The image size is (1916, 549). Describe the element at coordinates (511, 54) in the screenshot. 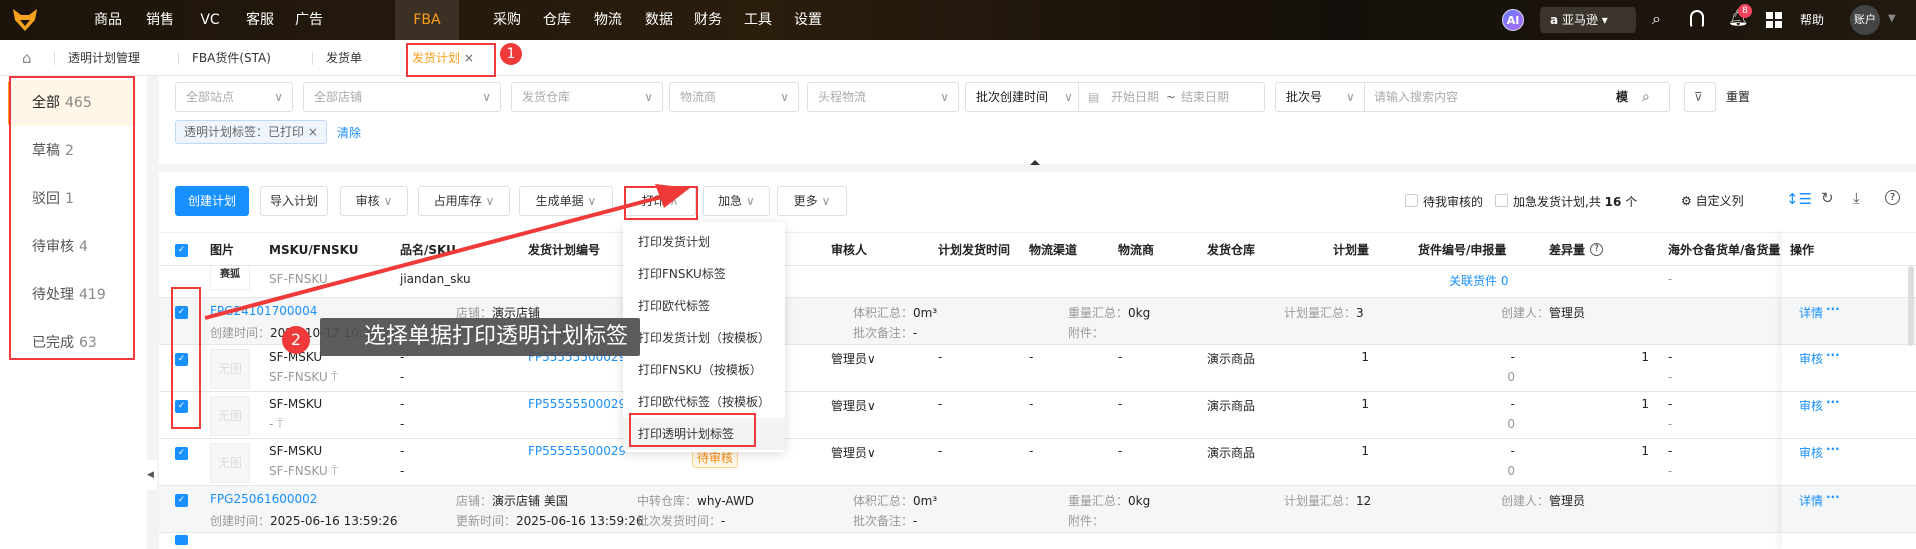

I see `annotation-step-1: 1` at that location.